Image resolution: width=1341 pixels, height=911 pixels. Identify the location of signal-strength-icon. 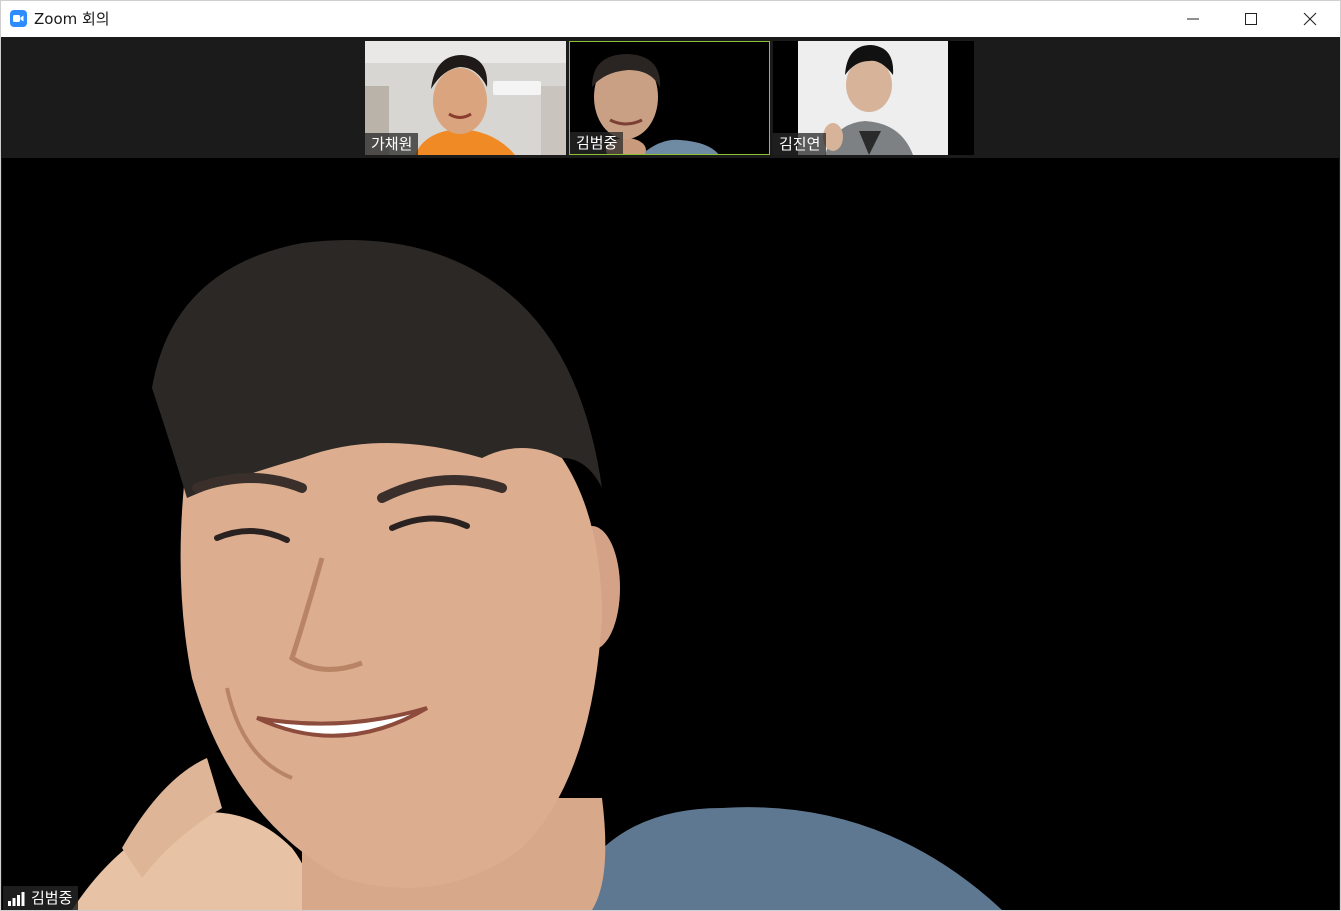
(16, 899).